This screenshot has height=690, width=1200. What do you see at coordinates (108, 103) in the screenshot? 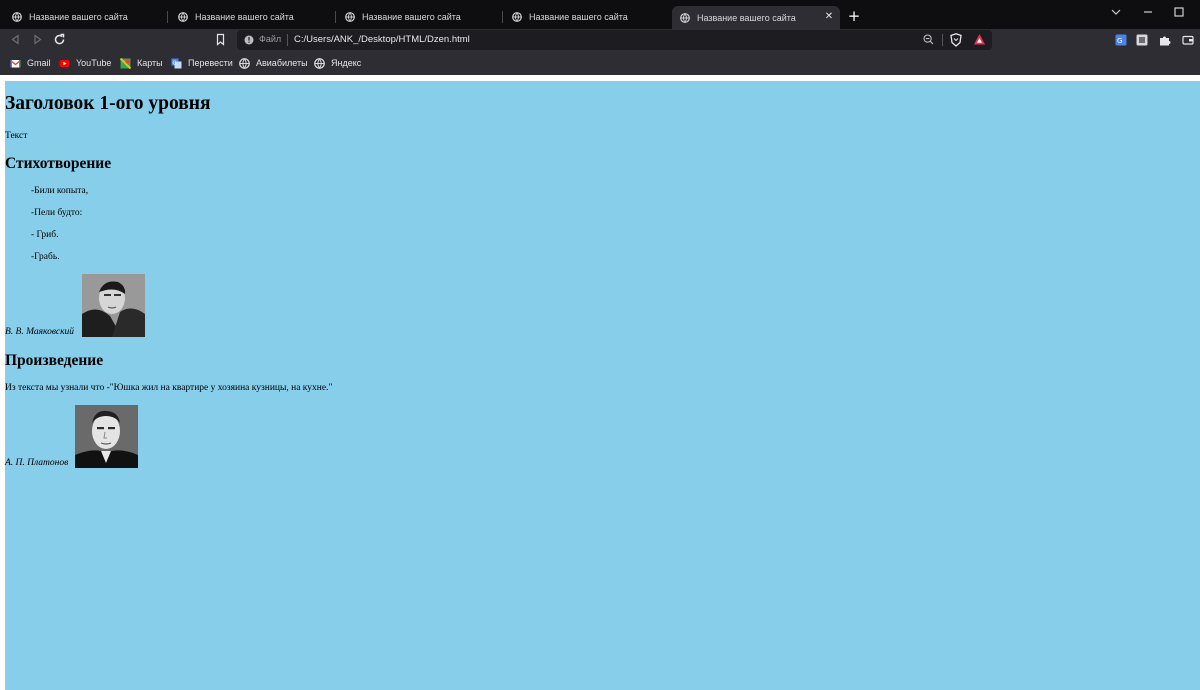
I see `page-heading-1: Заголовок 1-ого уровня` at bounding box center [108, 103].